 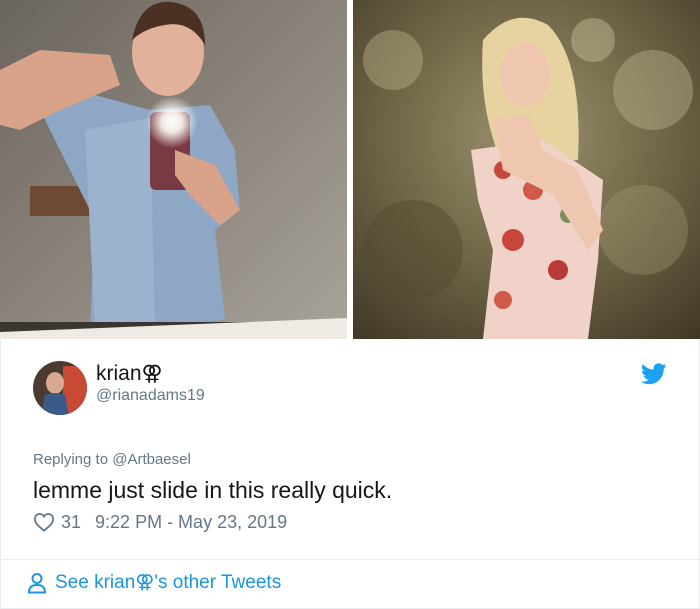 What do you see at coordinates (213, 490) in the screenshot?
I see `tweet-text: lemme just slide in this really quick.` at bounding box center [213, 490].